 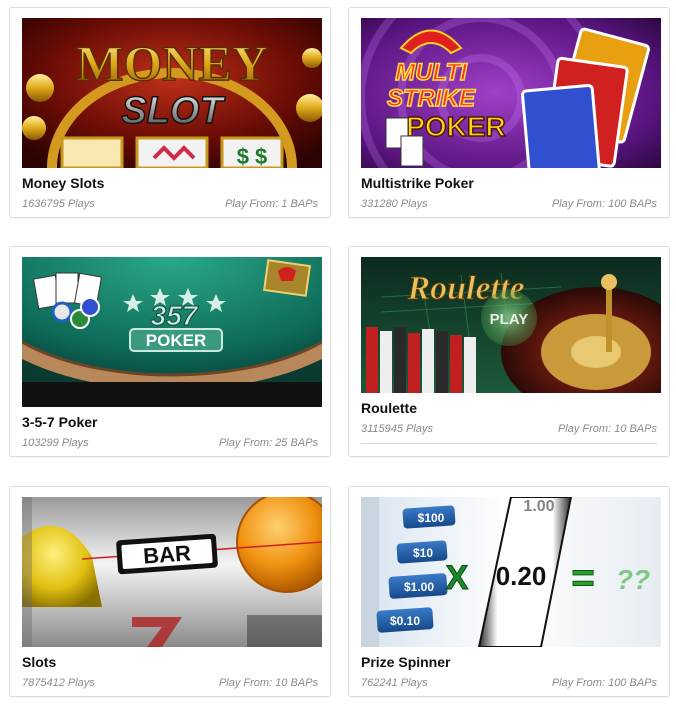 What do you see at coordinates (176, 340) in the screenshot?
I see `357-logo-word: POKER` at bounding box center [176, 340].